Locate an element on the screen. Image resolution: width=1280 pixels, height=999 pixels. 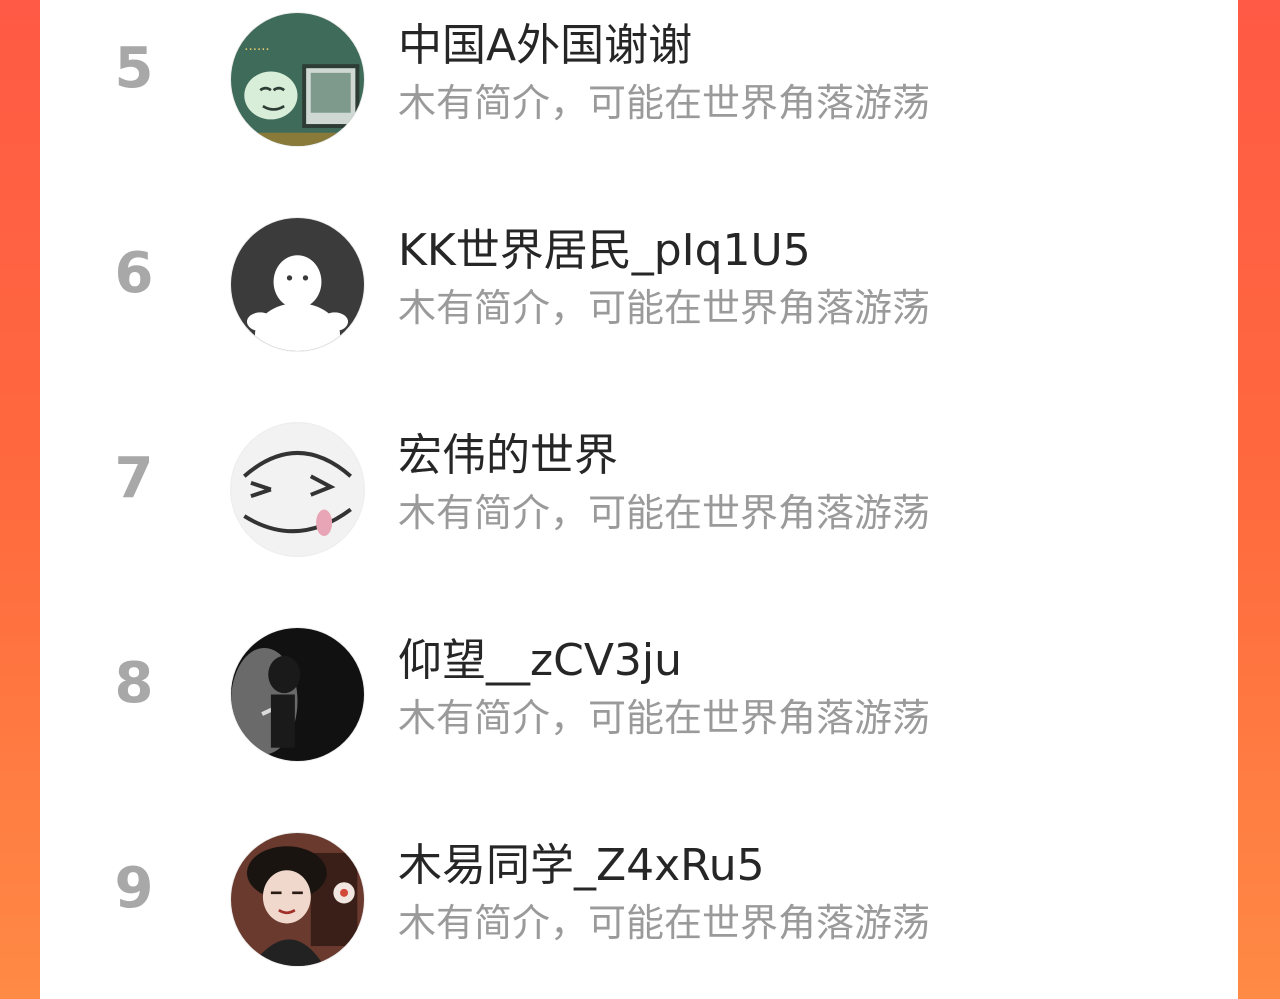
user-name: 仰望__zCV3ju is located at coordinates (540, 661).